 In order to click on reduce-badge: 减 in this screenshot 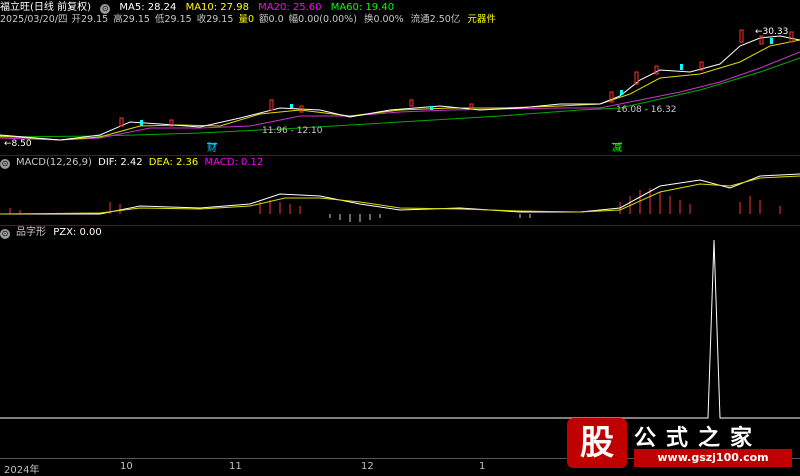, I will do `click(617, 148)`.